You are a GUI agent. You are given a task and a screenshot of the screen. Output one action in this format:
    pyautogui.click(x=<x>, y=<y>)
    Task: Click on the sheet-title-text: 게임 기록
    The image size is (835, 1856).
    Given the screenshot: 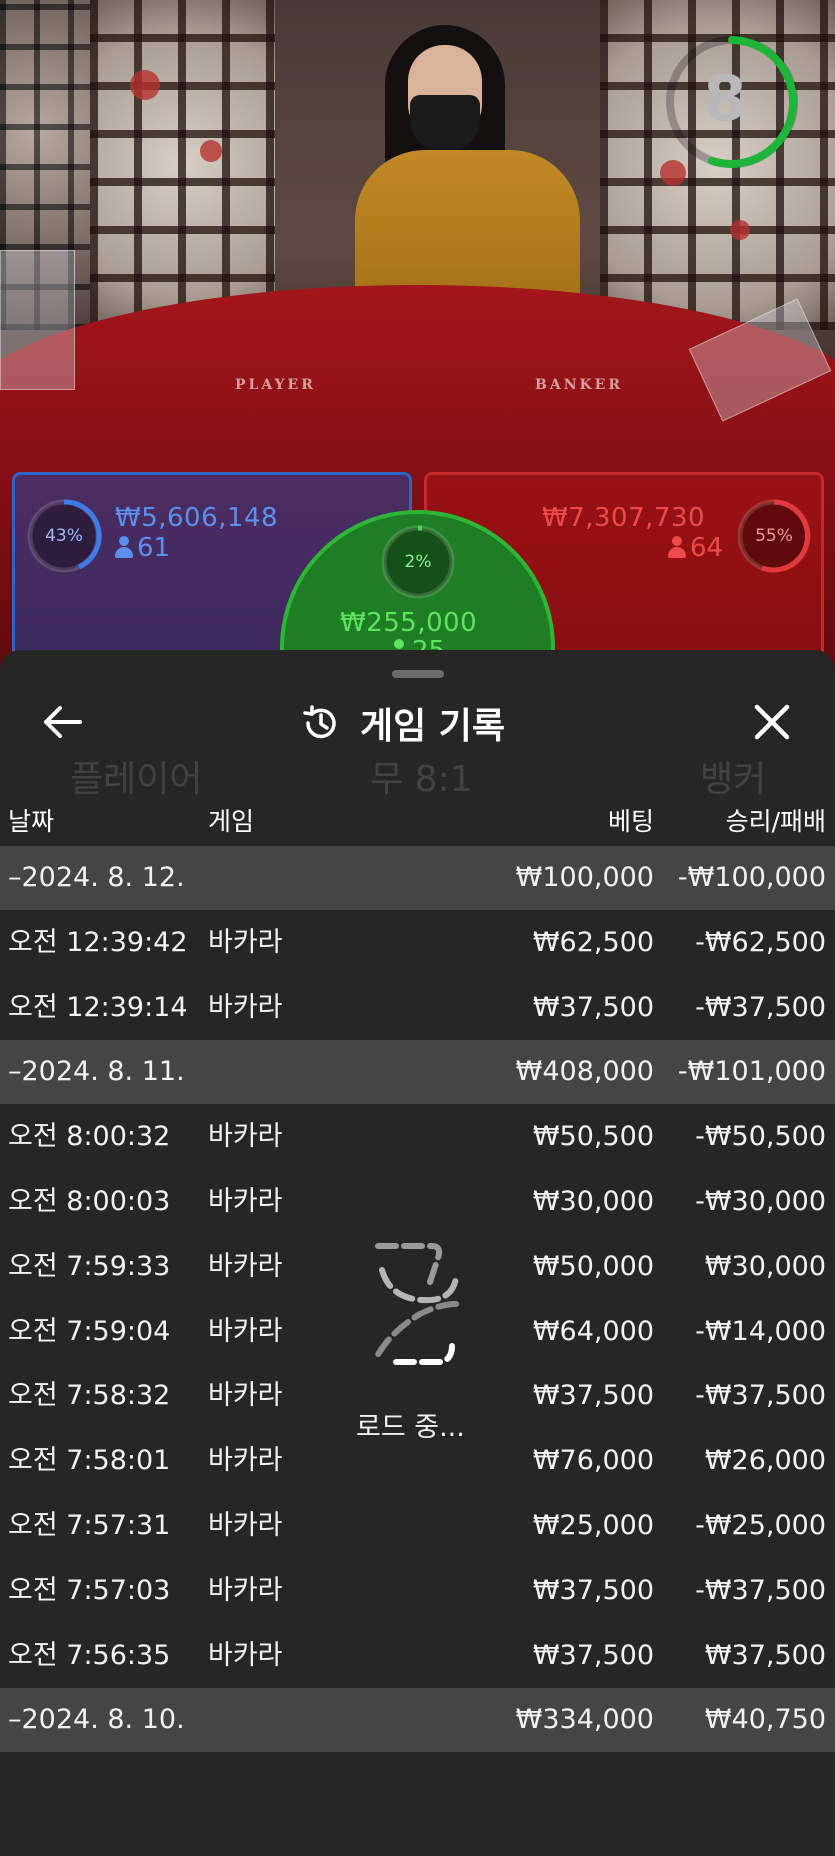 What is the action you would take?
    pyautogui.click(x=433, y=726)
    